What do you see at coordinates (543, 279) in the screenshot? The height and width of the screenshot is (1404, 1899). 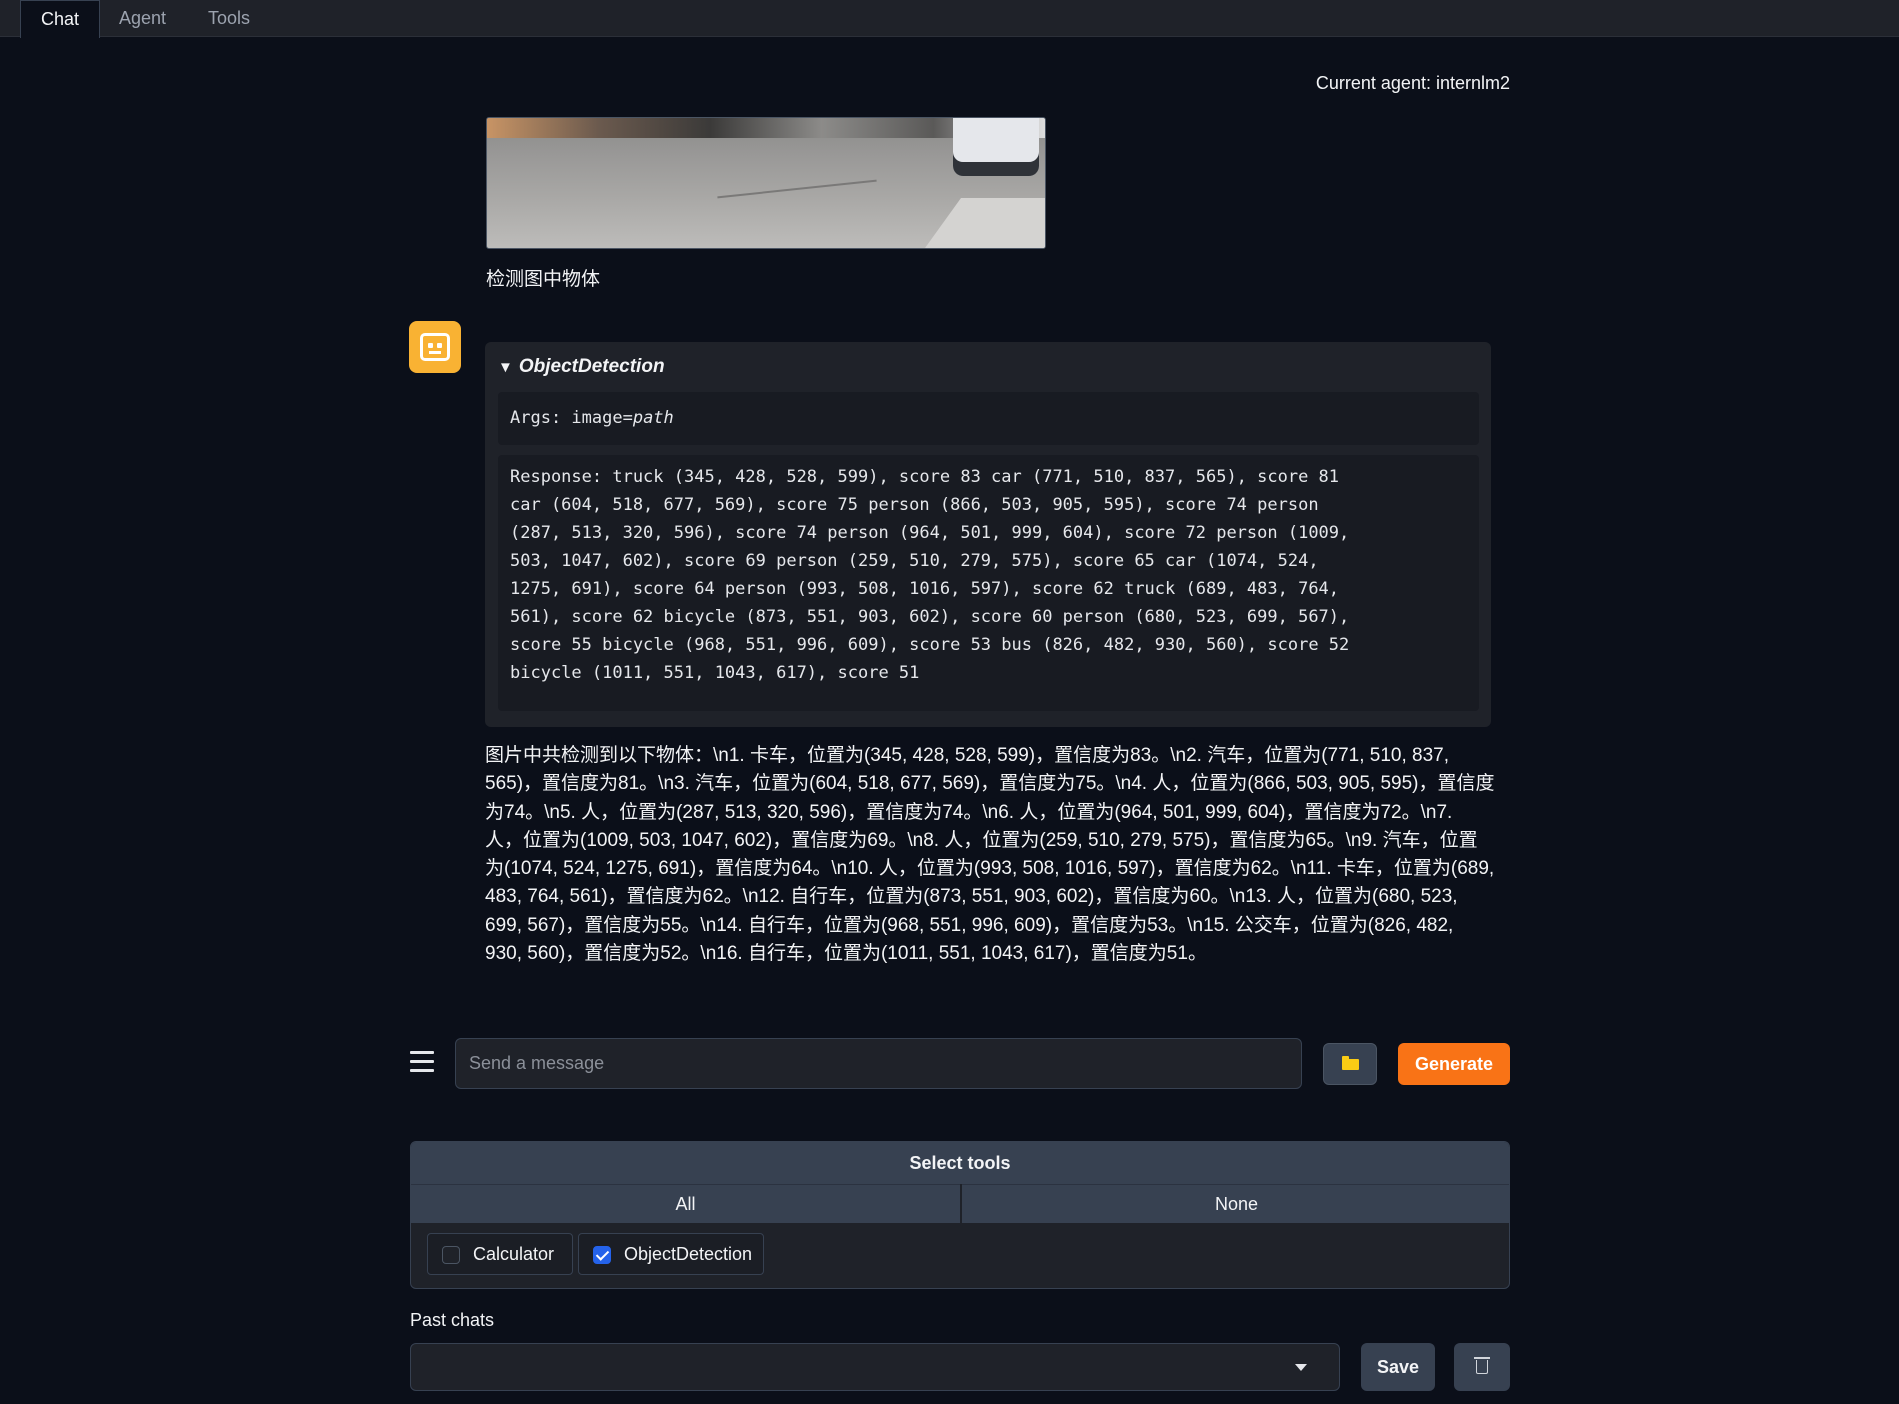 I see `user-message: 检测图中物体` at bounding box center [543, 279].